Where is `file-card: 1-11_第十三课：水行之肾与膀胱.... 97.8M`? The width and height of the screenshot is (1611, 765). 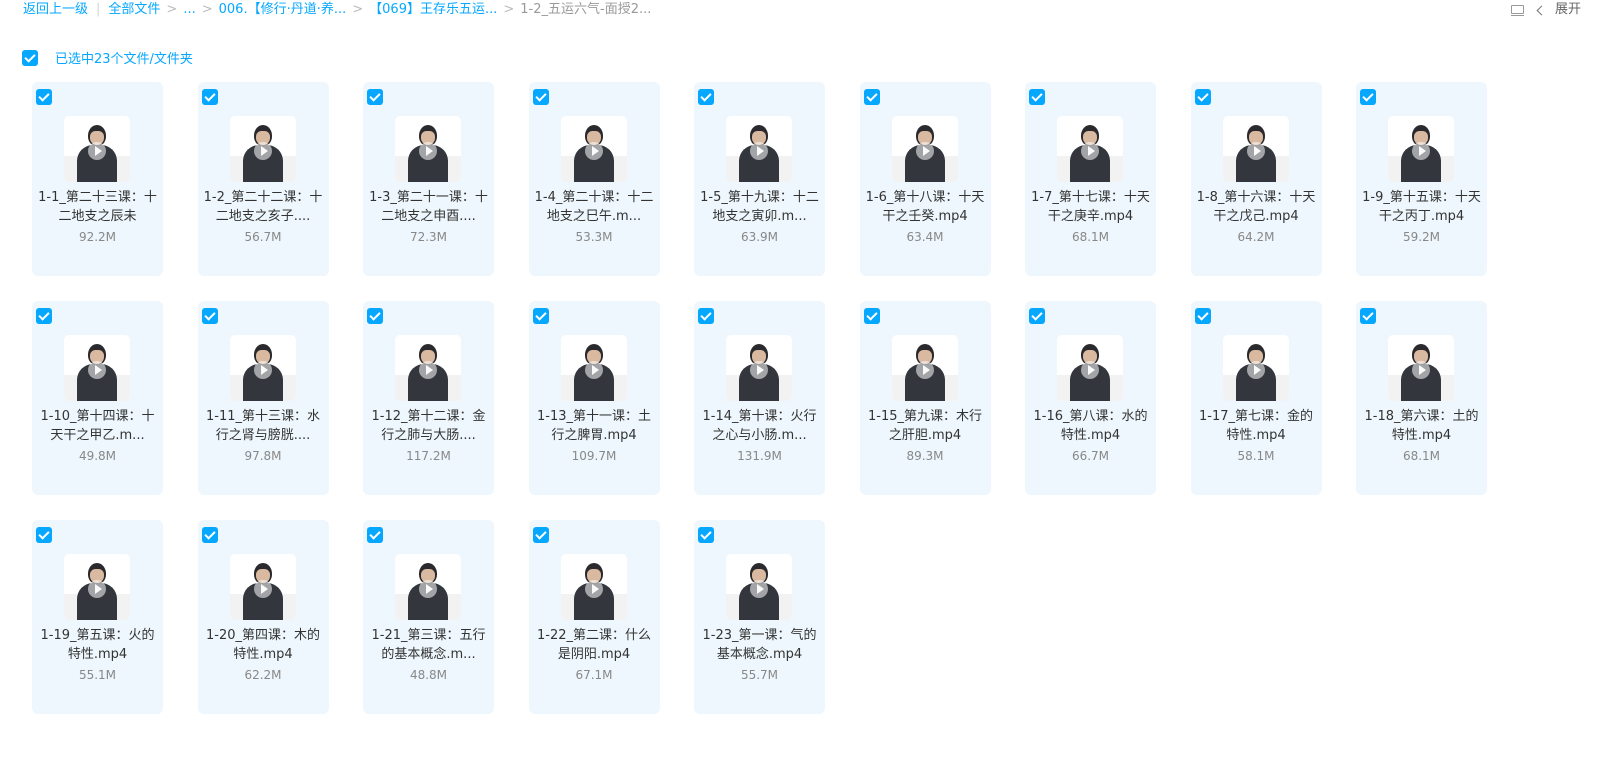 file-card: 1-11_第十三课：水行之肾与膀胱.... 97.8M is located at coordinates (263, 398).